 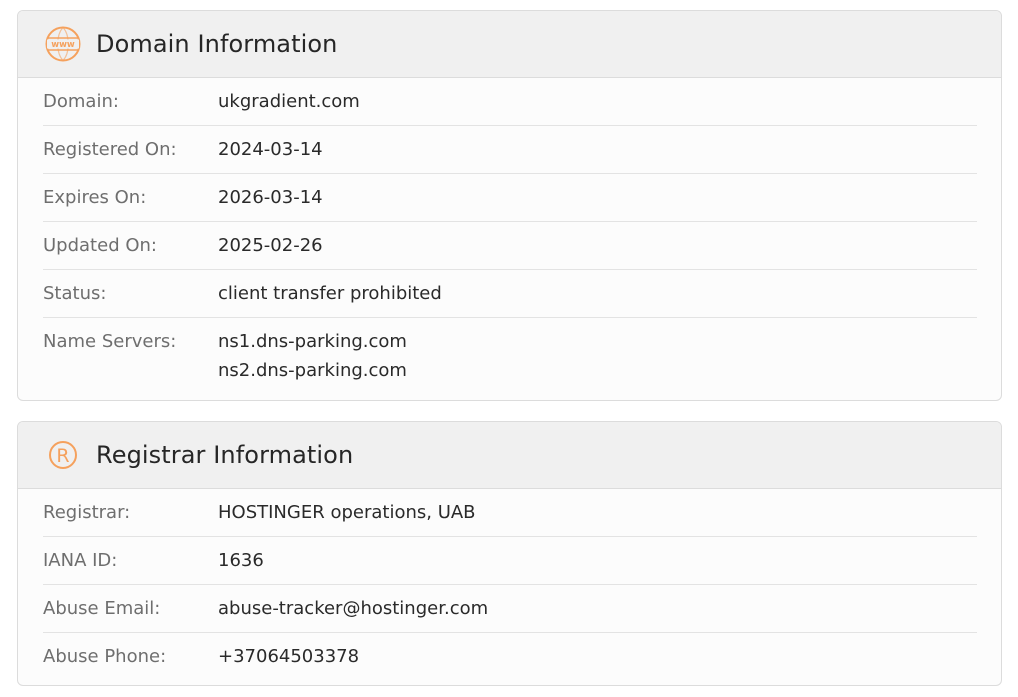 What do you see at coordinates (289, 101) in the screenshot?
I see `row-value: ukgradient.com` at bounding box center [289, 101].